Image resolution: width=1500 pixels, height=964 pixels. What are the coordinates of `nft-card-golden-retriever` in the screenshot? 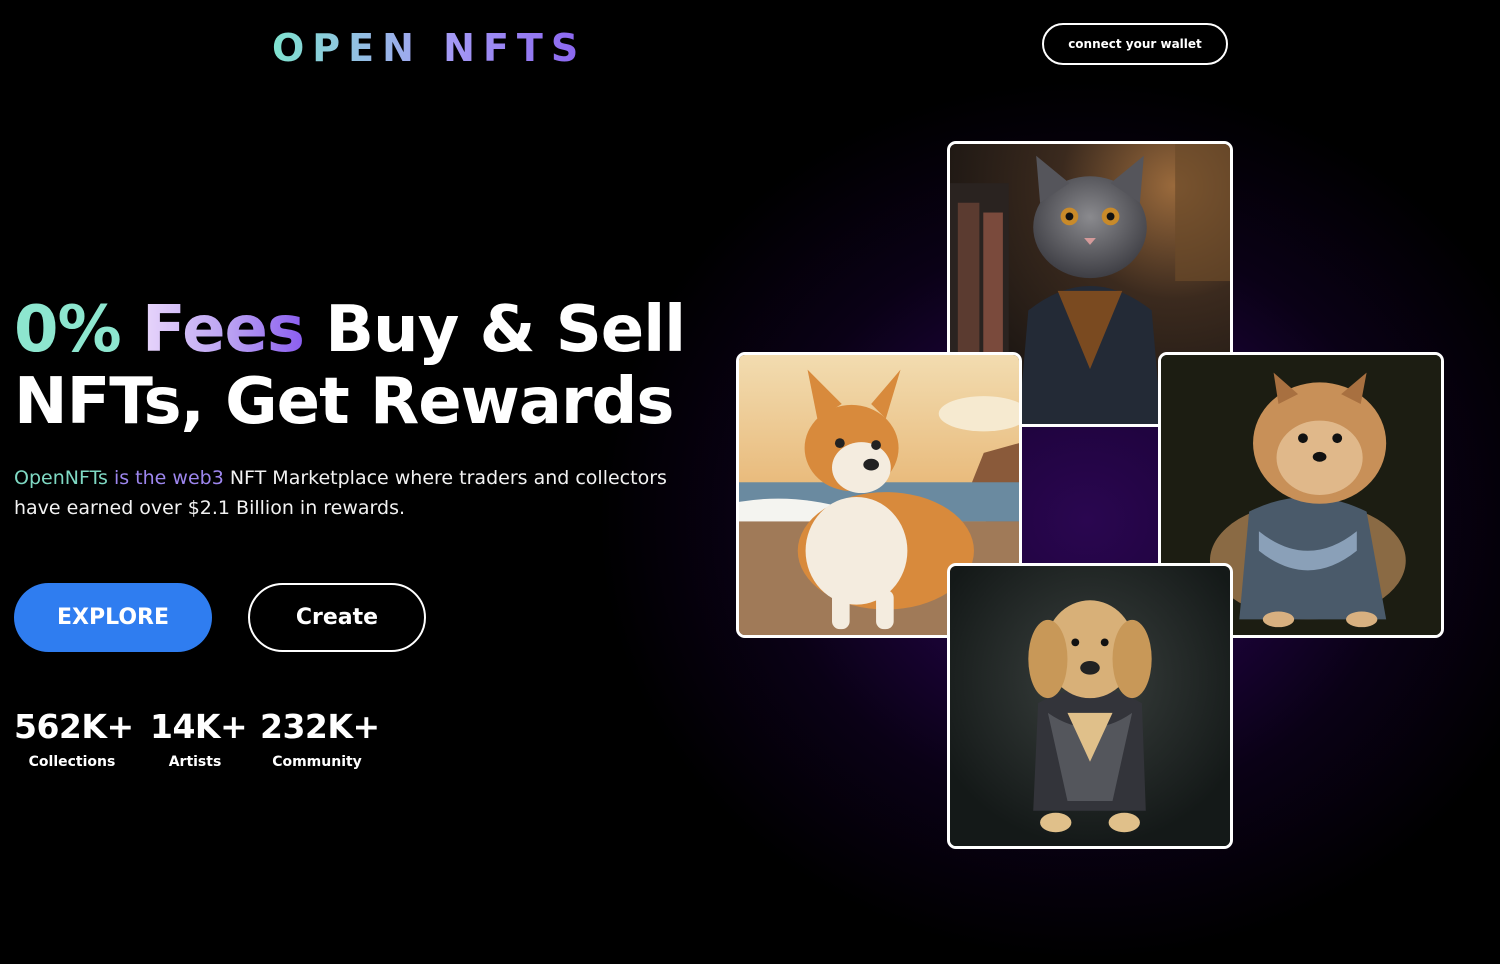 It's located at (1090, 706).